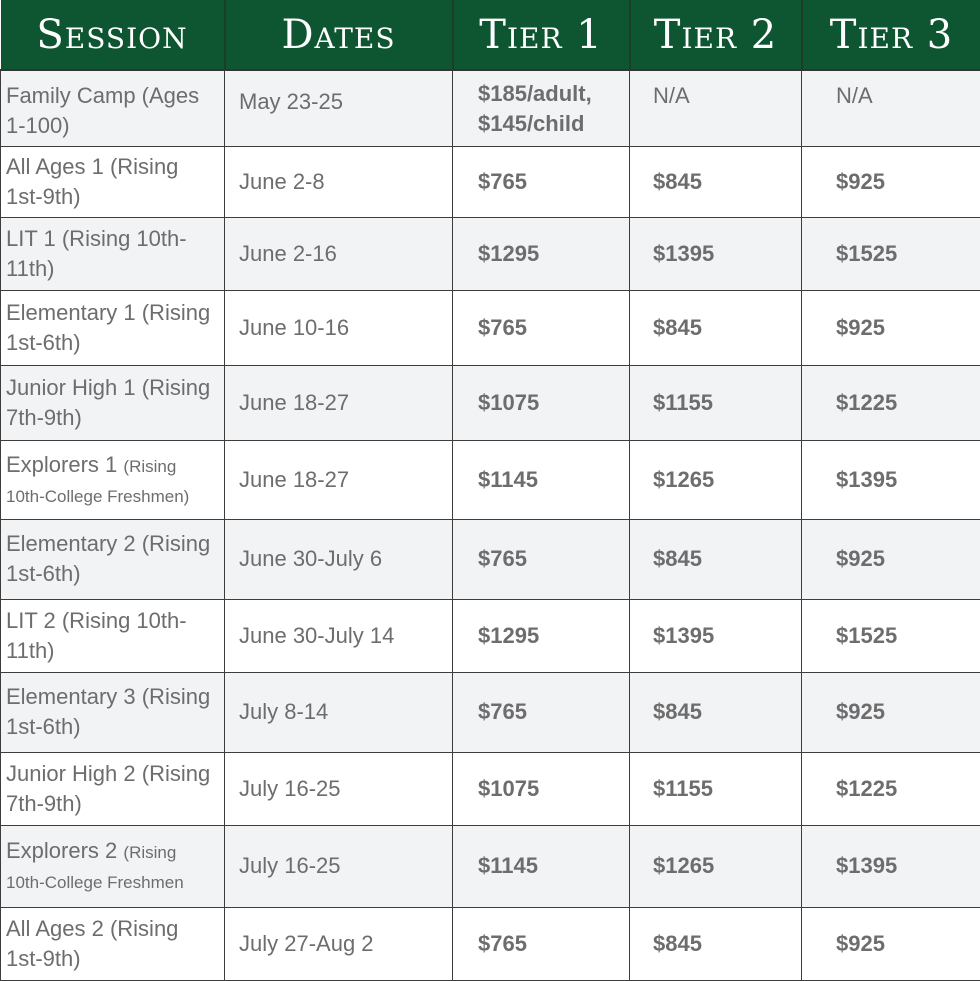  I want to click on session-cell: All Ages 2 (Rising 1st-9th), so click(113, 943).